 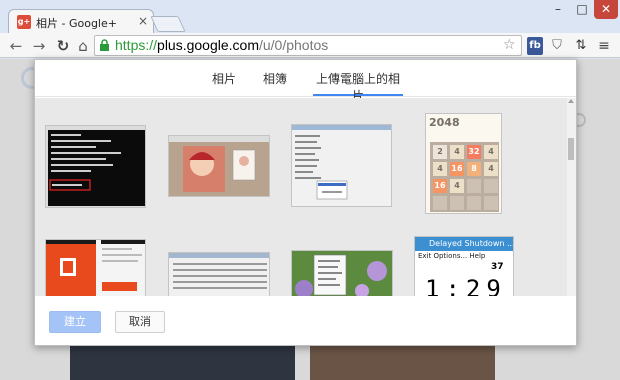 I want to click on url-text: https://plus.google.com/u/0/photos, so click(x=221, y=45).